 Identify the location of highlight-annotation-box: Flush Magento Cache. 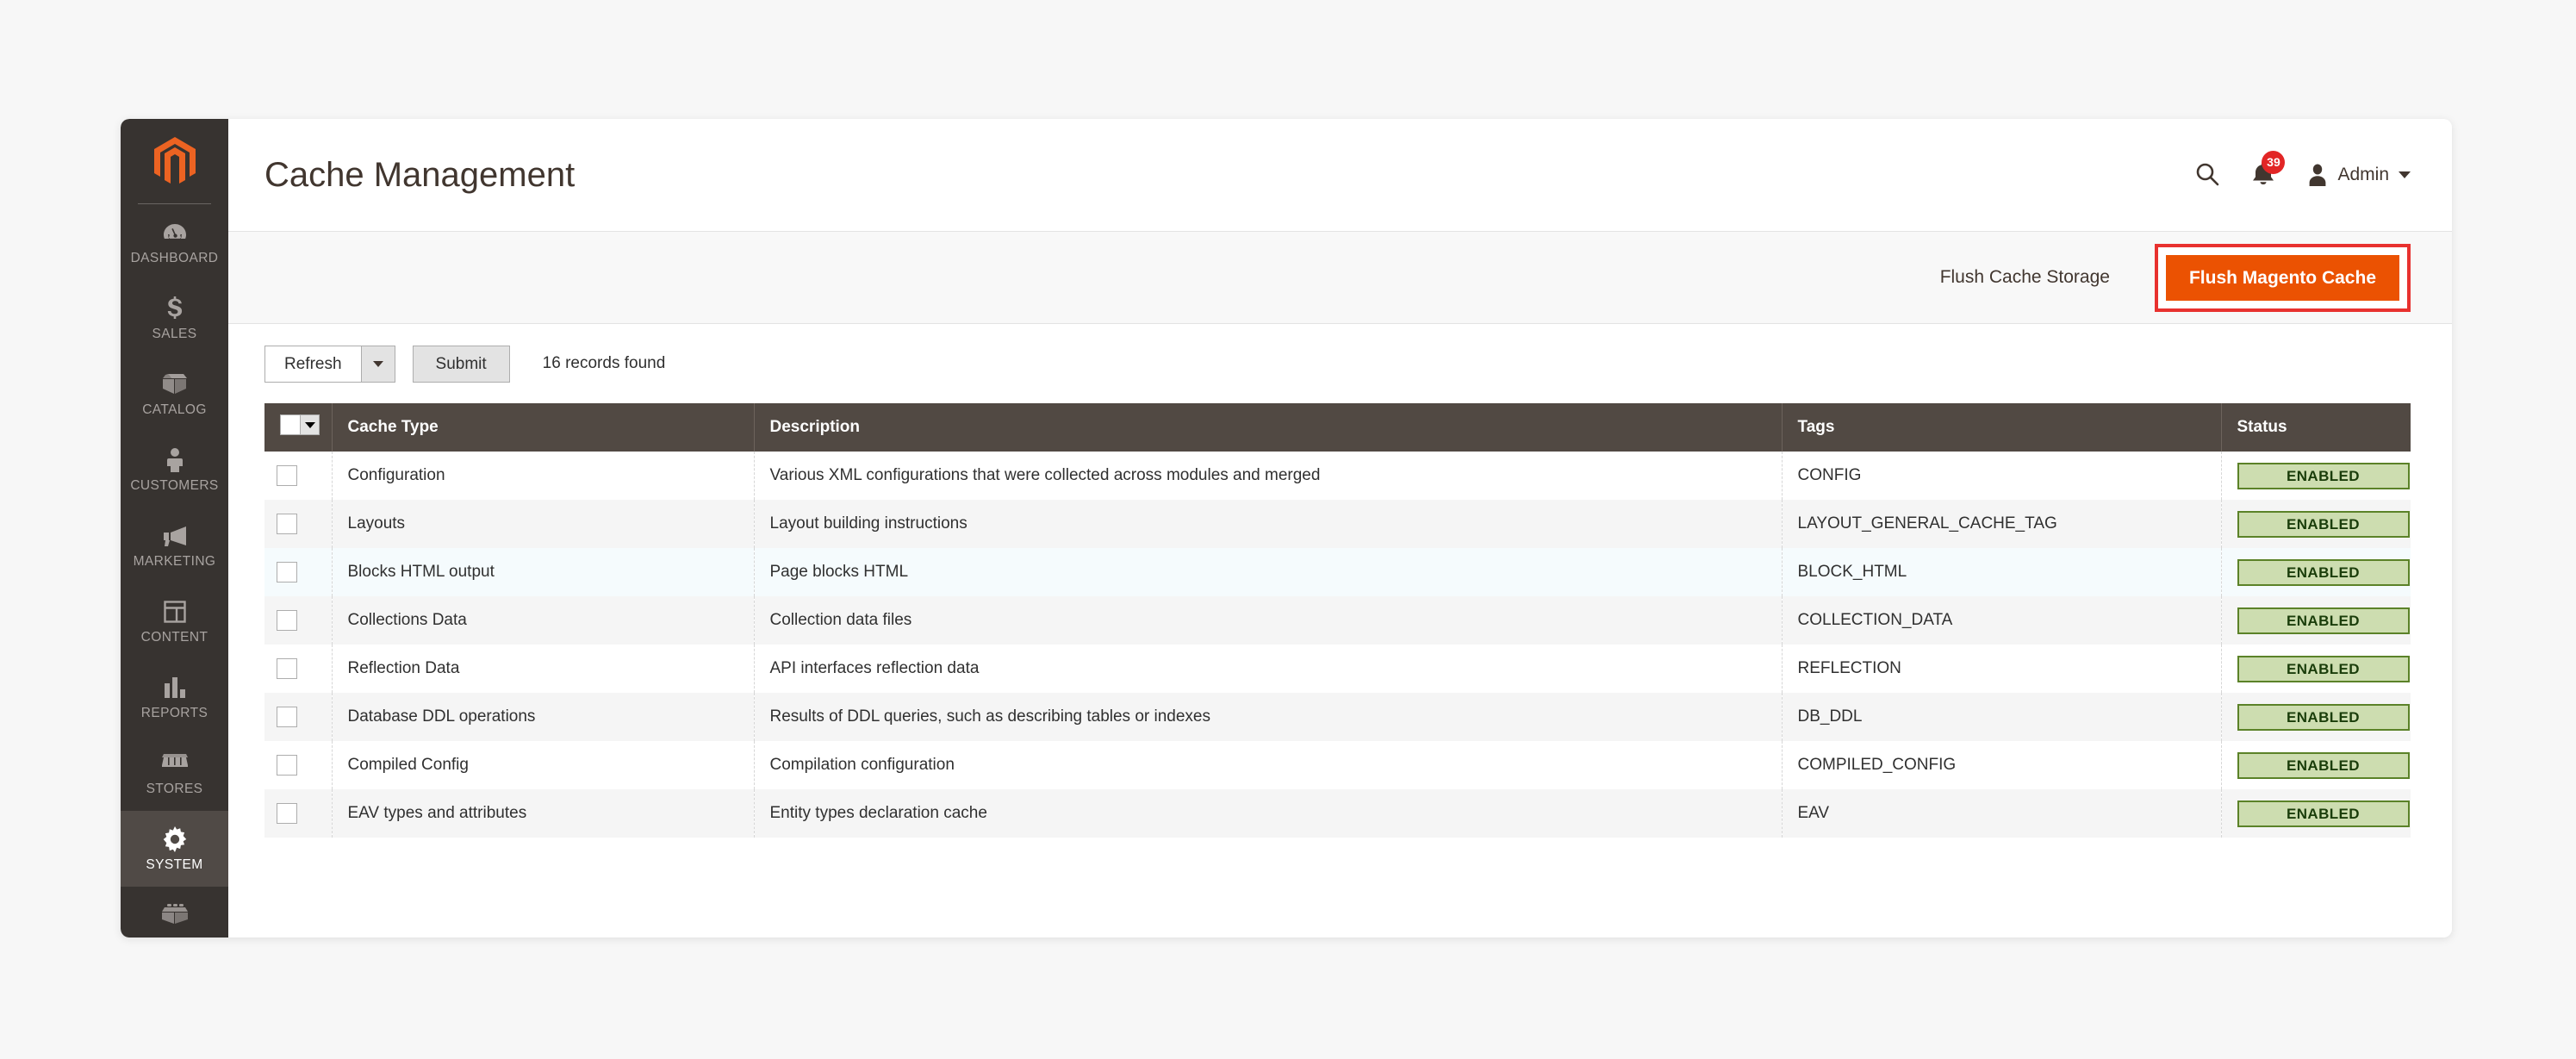
(2283, 278).